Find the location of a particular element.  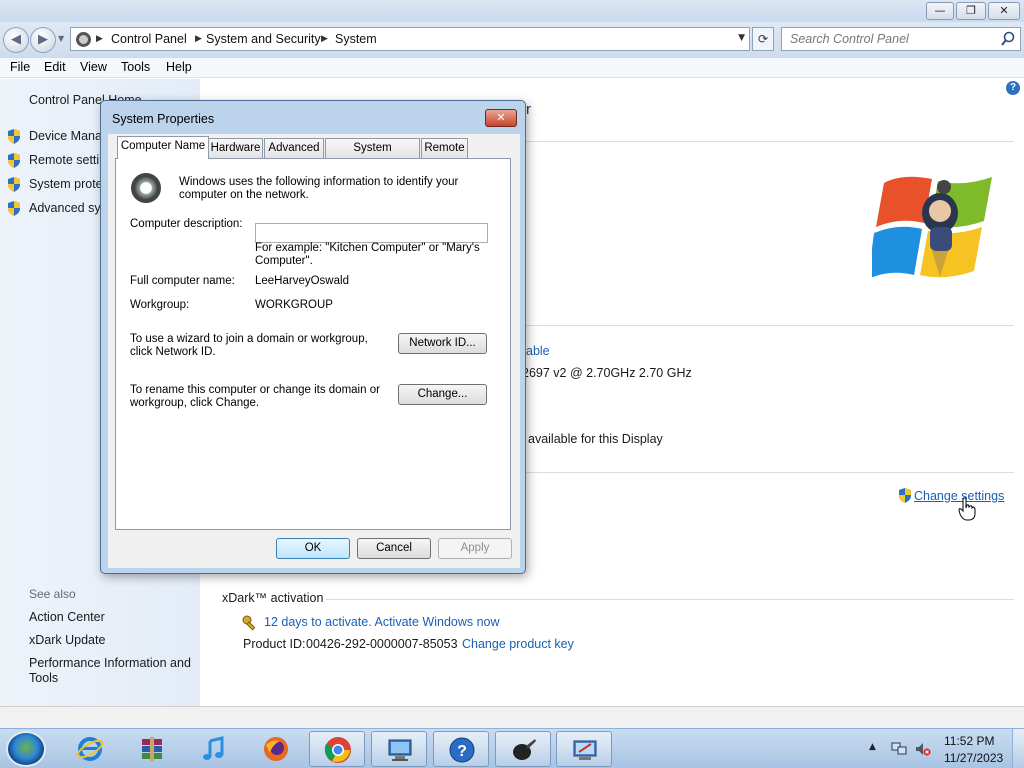

maximize-button: ❐ is located at coordinates (971, 11).